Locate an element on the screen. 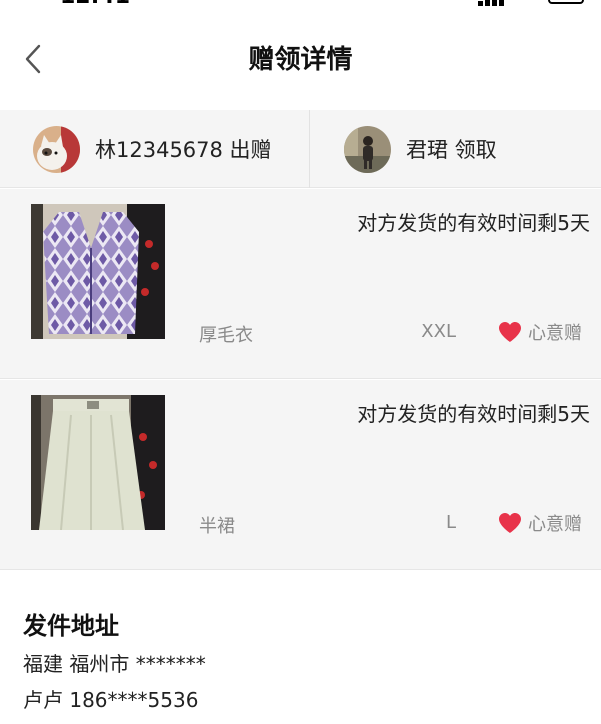  signal-icon is located at coordinates (491, 3).